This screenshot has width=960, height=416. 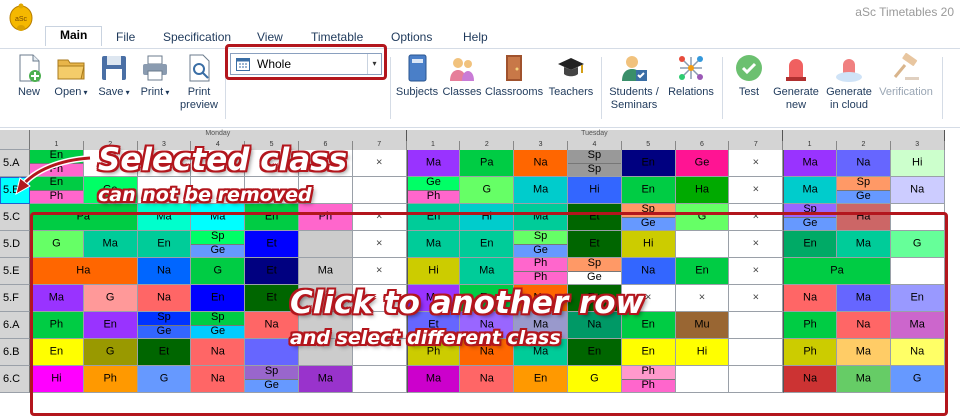 I want to click on lesson-cell: Ge, so click(x=702, y=163).